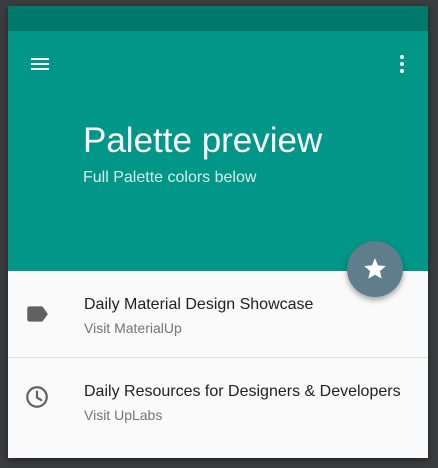  I want to click on list-item-subtitle: Visit UpLabs, so click(123, 415).